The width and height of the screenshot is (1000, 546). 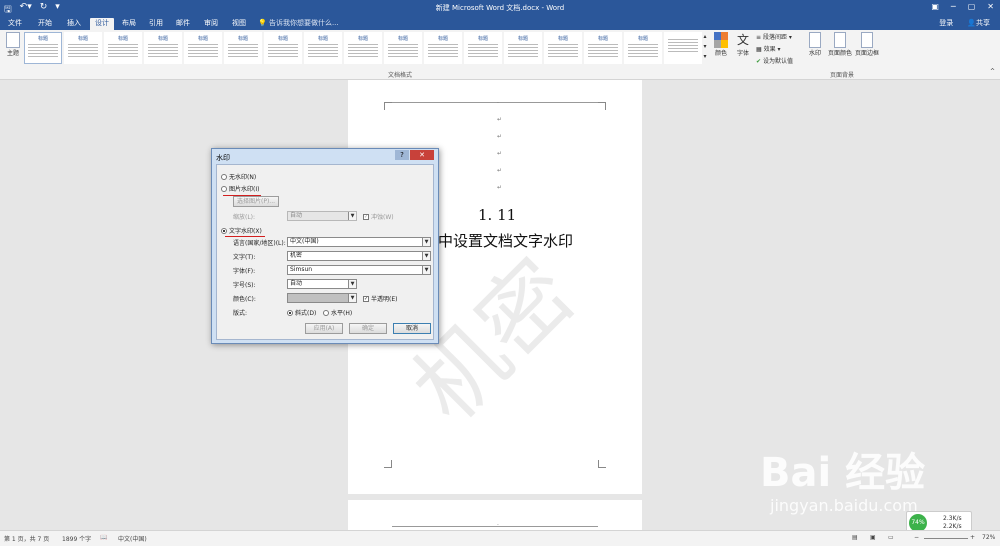 What do you see at coordinates (972, 6) in the screenshot?
I see `maximize-button: ▢` at bounding box center [972, 6].